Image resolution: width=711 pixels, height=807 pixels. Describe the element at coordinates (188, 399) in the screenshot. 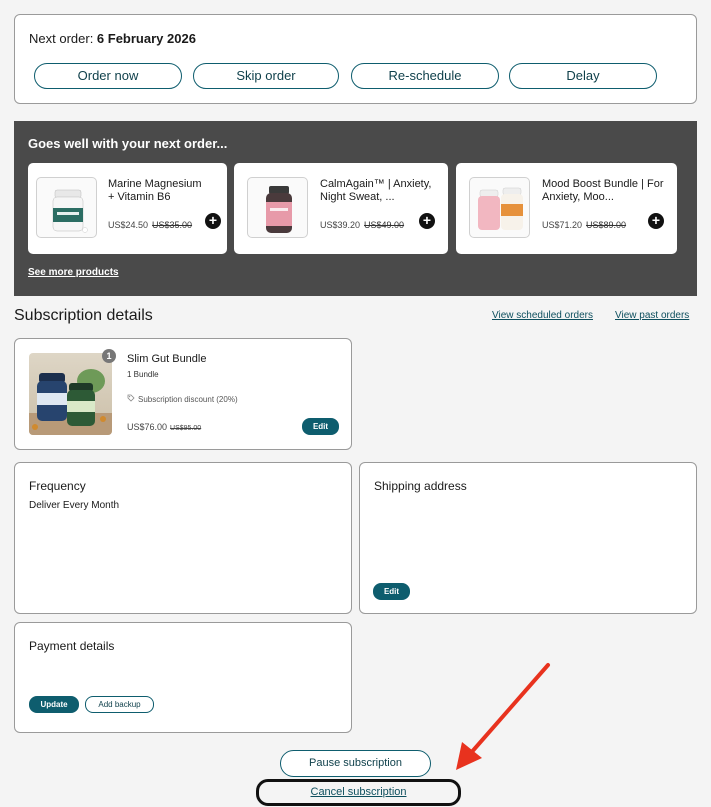

I see `discount-label: Subscription discount (20%)` at that location.